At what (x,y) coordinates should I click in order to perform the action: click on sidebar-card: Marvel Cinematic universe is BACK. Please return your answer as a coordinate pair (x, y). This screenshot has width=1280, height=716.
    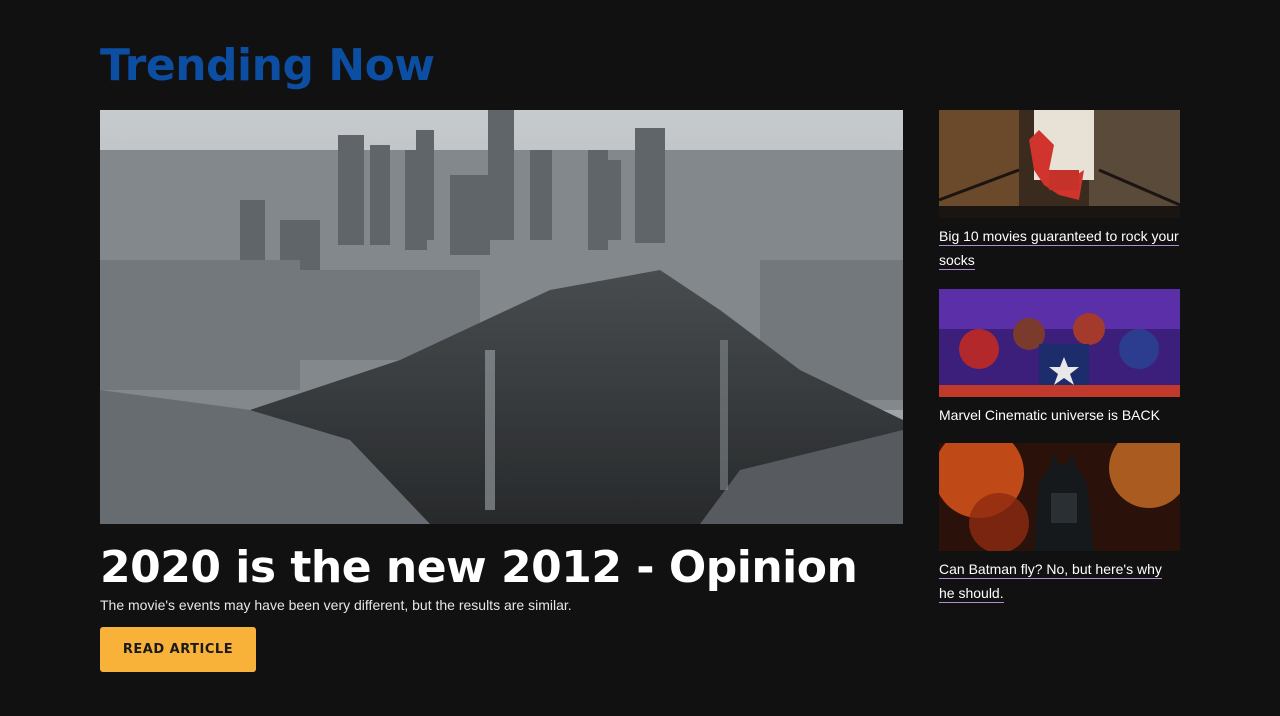
    Looking at the image, I should click on (1059, 358).